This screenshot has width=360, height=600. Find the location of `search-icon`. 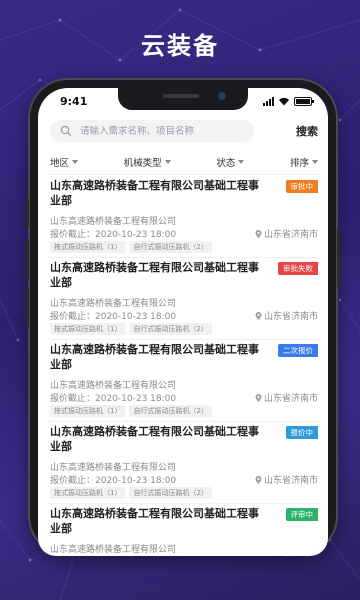

search-icon is located at coordinates (66, 131).